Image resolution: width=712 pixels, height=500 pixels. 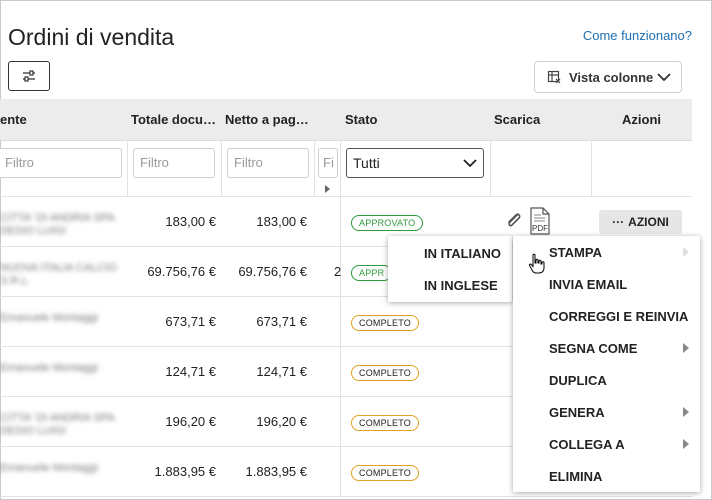 What do you see at coordinates (366, 163) in the screenshot?
I see `stato-filter-value: Tutti` at bounding box center [366, 163].